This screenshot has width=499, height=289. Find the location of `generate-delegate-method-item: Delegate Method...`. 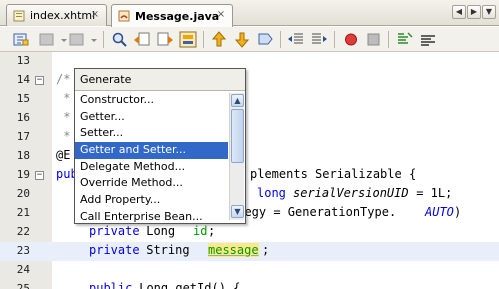

generate-delegate-method-item: Delegate Method... is located at coordinates (151, 167).